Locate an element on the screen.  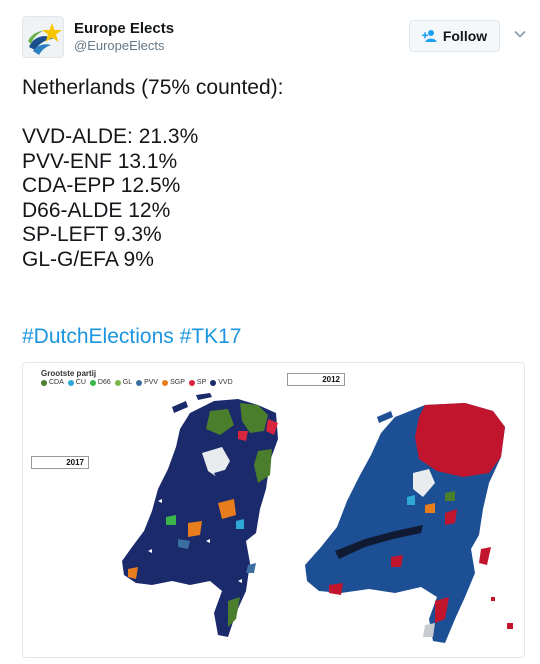
chevron-down-icon is located at coordinates (520, 34).